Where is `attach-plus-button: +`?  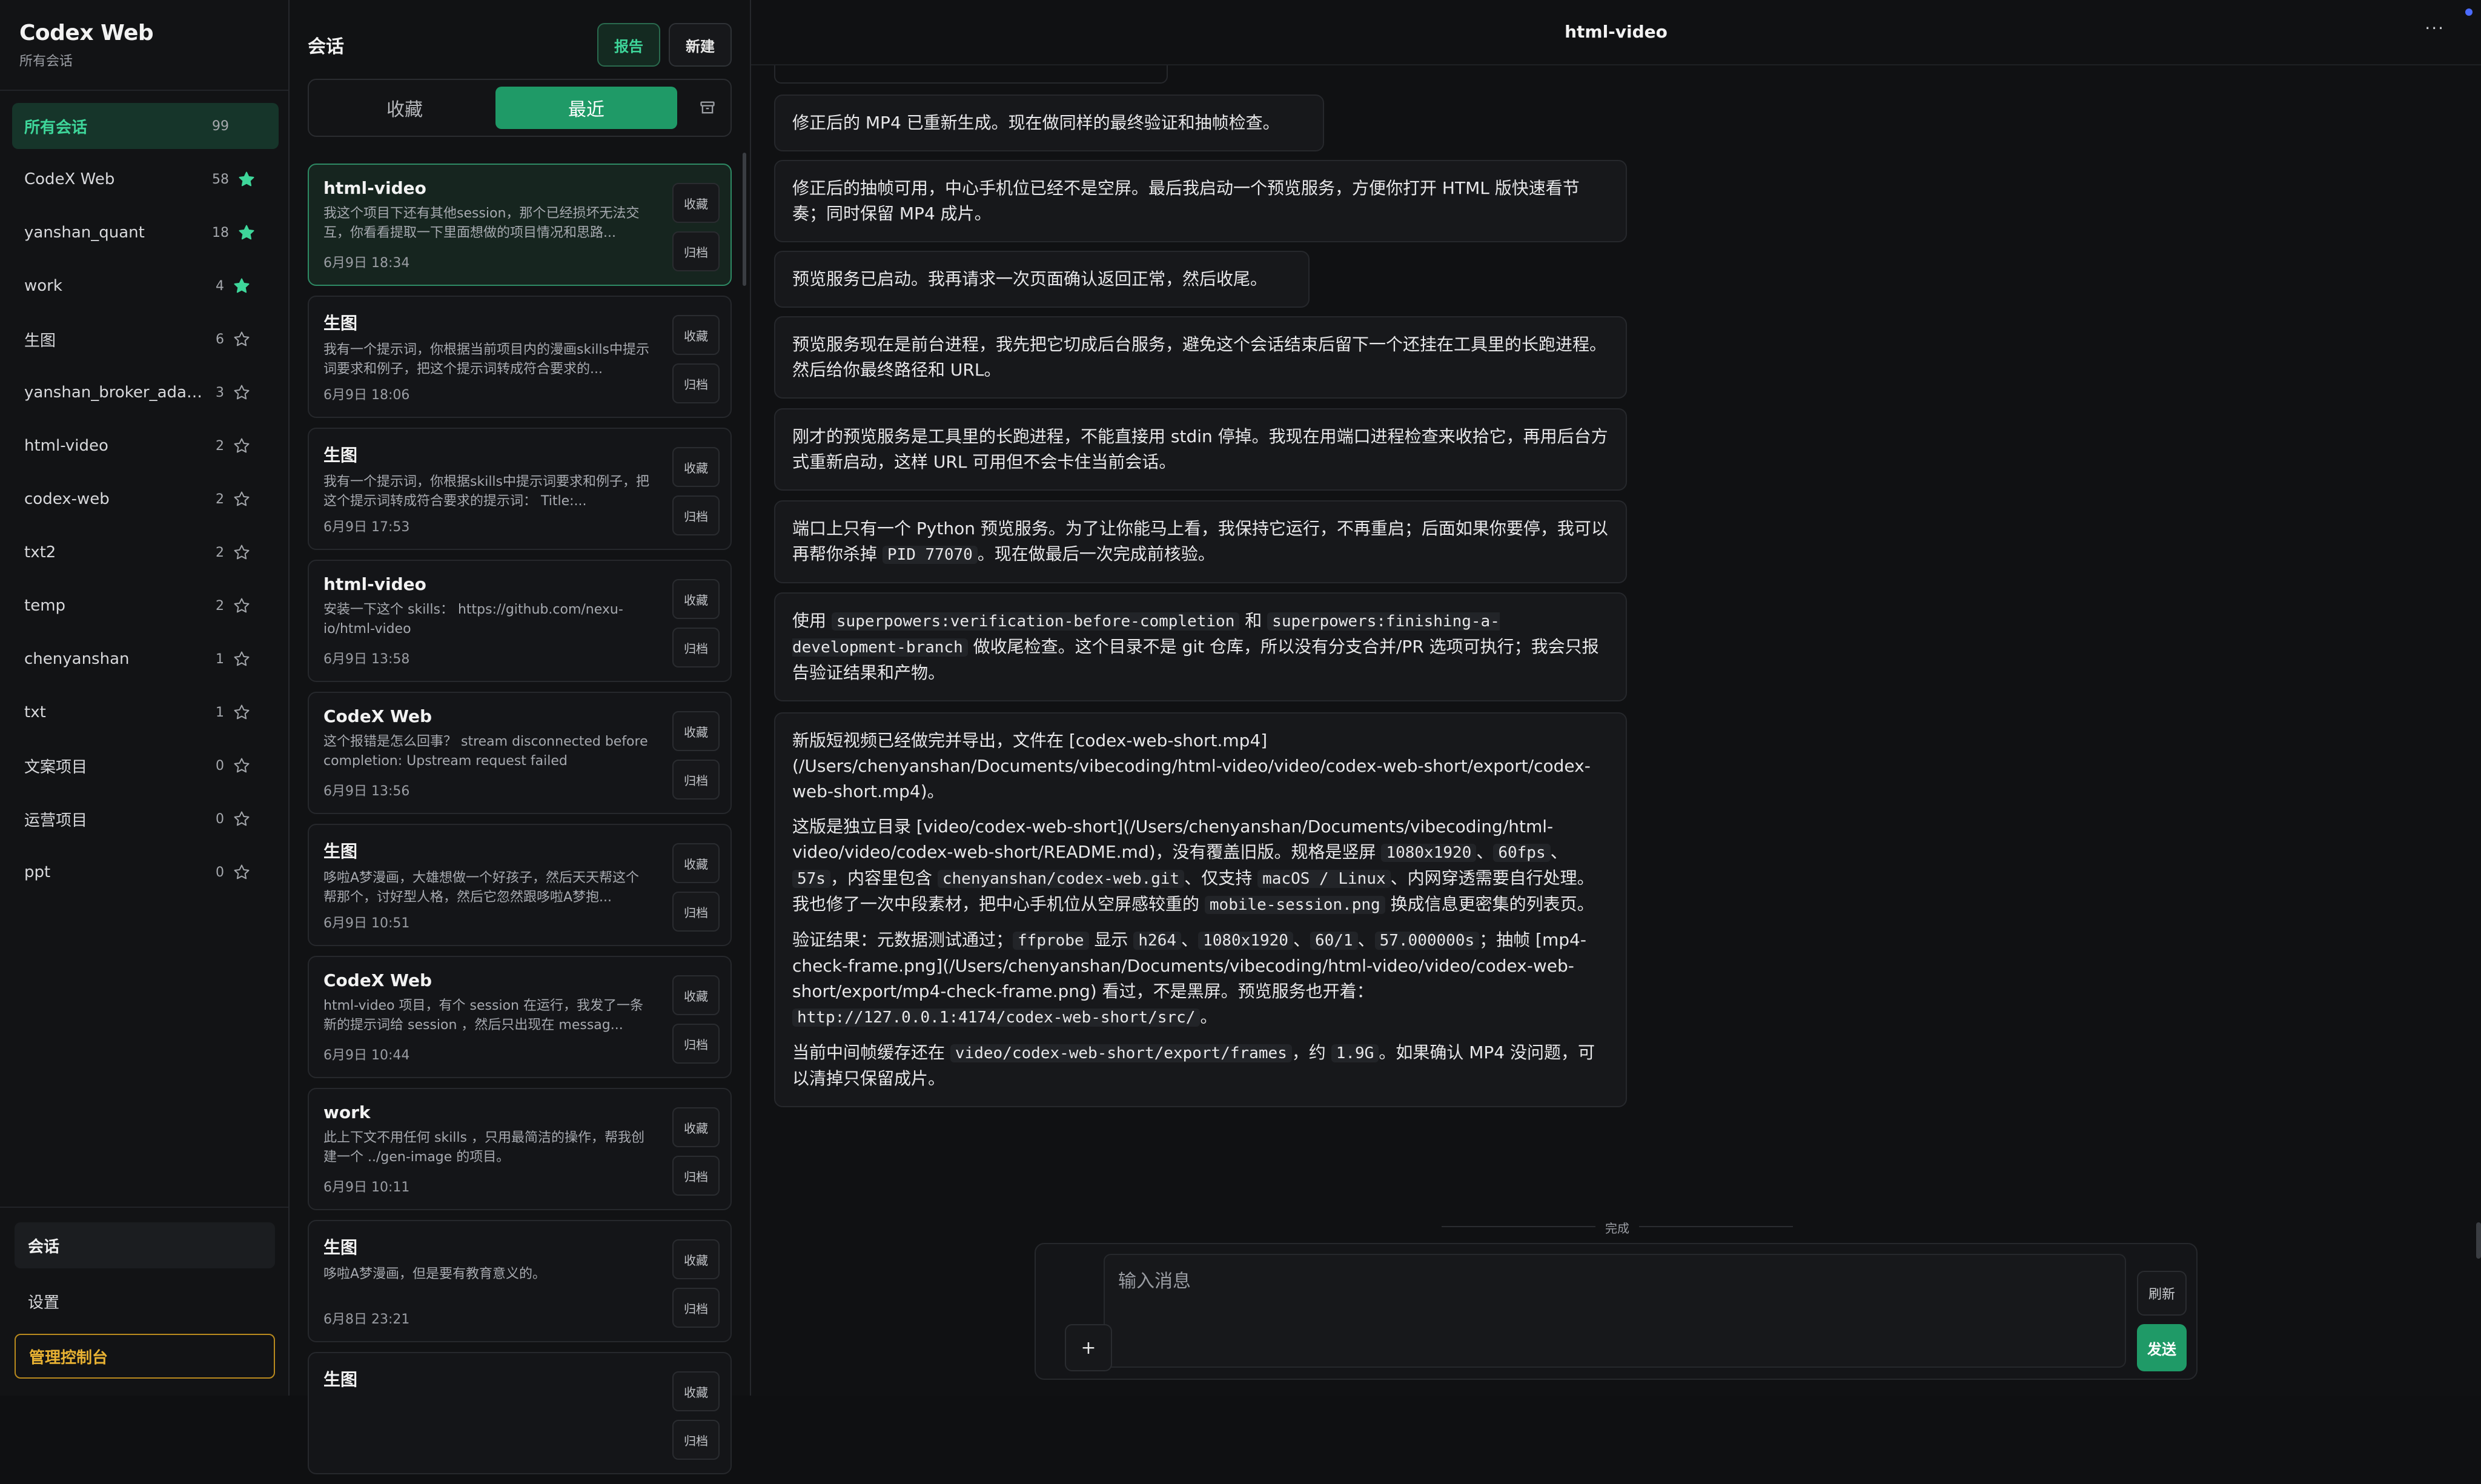 attach-plus-button: + is located at coordinates (1088, 1347).